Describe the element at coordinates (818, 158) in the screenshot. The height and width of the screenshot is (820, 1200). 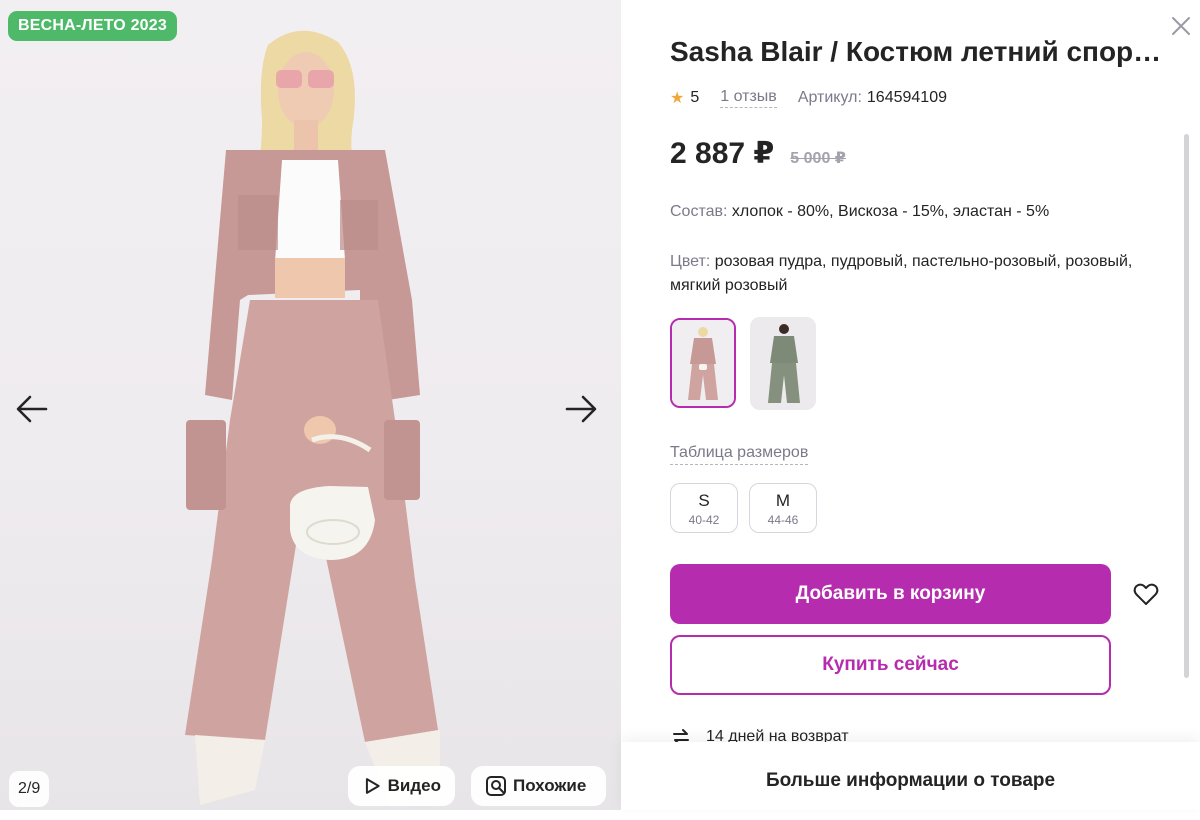
I see `old-price: 5 000 ₽` at that location.